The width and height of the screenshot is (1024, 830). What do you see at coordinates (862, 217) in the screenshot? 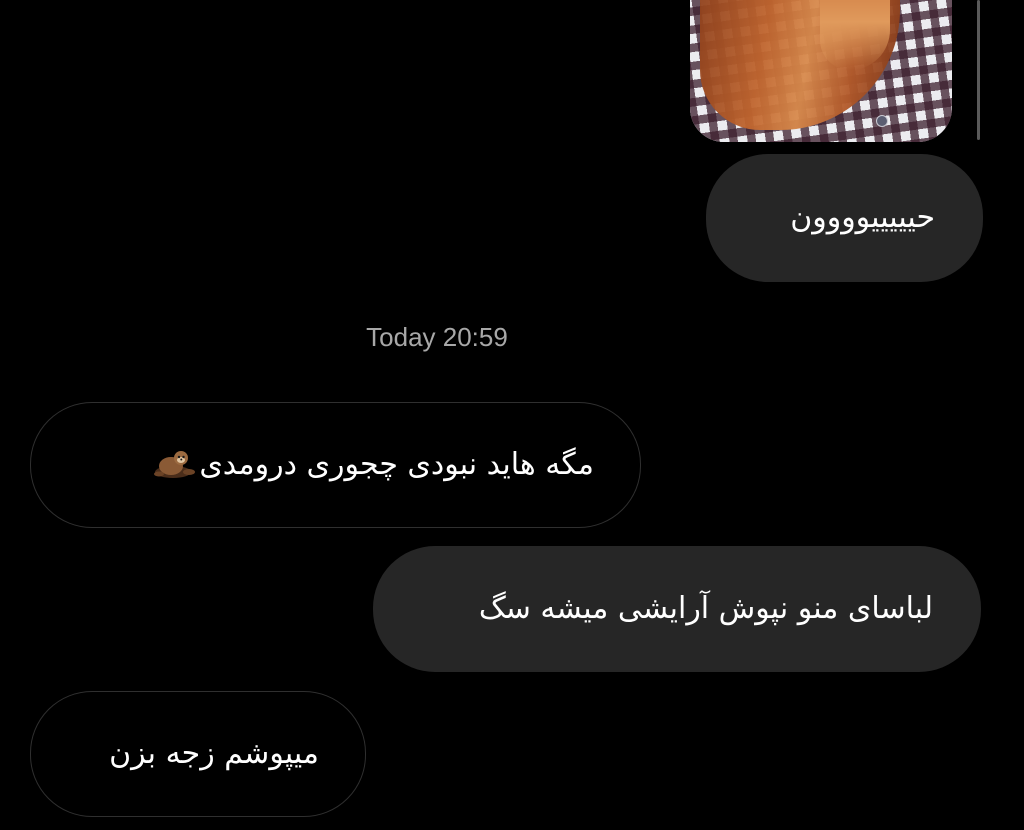
I see `message-text: حیییییوووون` at bounding box center [862, 217].